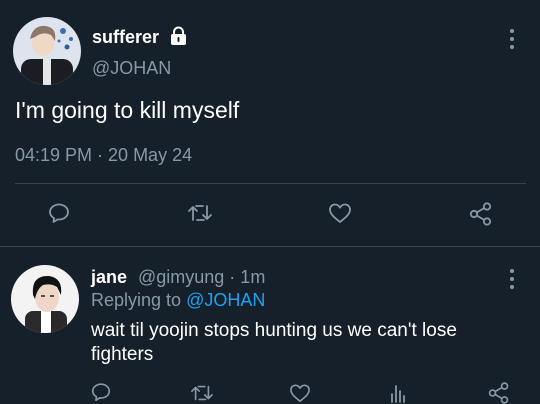 The image size is (540, 404). What do you see at coordinates (178, 36) in the screenshot?
I see `lock-icon` at bounding box center [178, 36].